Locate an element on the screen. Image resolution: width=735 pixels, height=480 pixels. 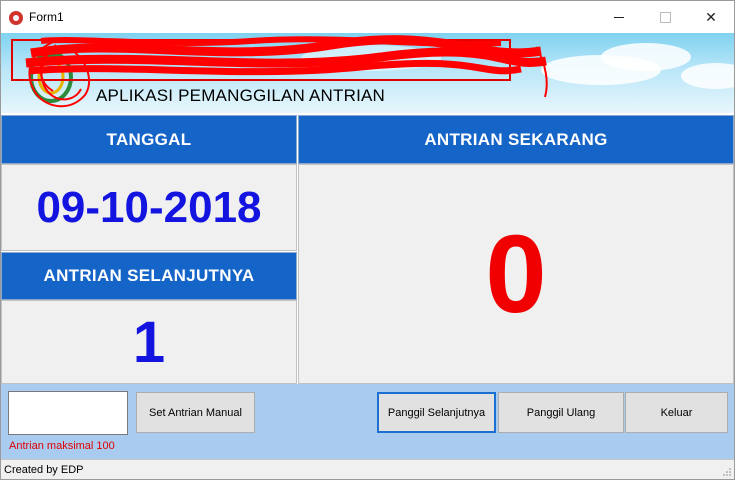
call-next-label: Panggil Selanjutnya is located at coordinates (436, 412).